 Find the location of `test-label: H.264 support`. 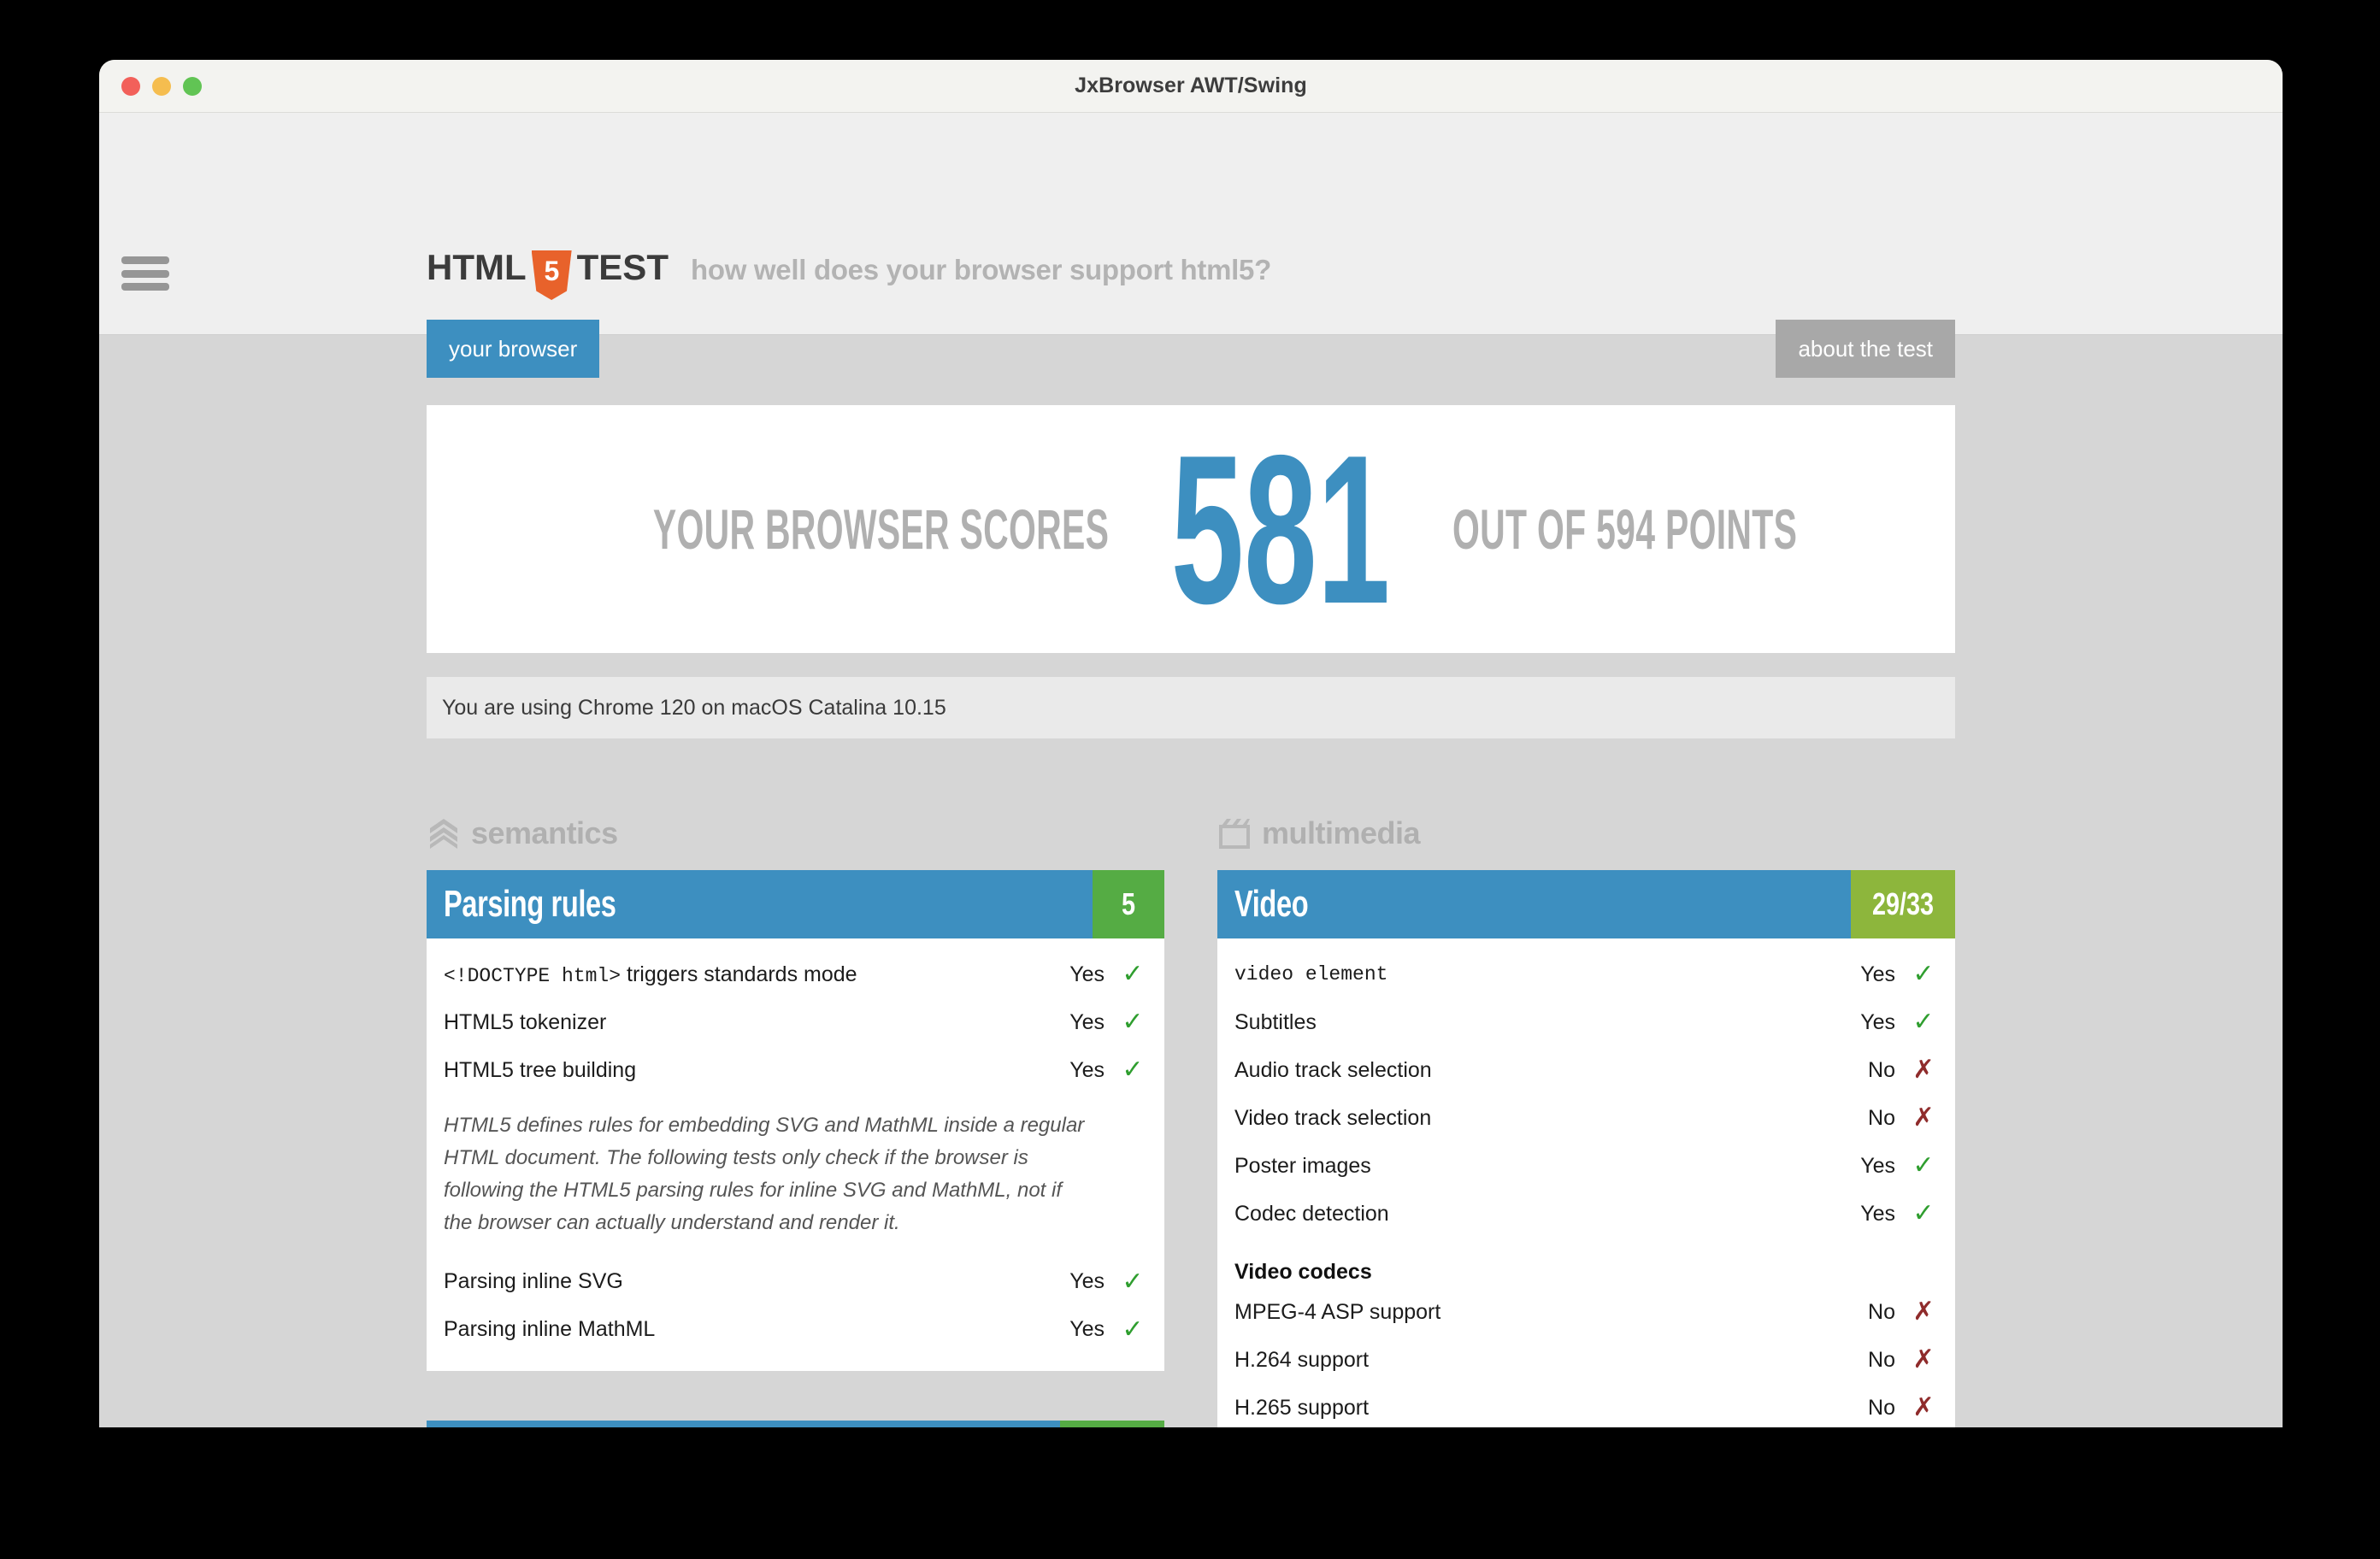

test-label: H.264 support is located at coordinates (1302, 1359).